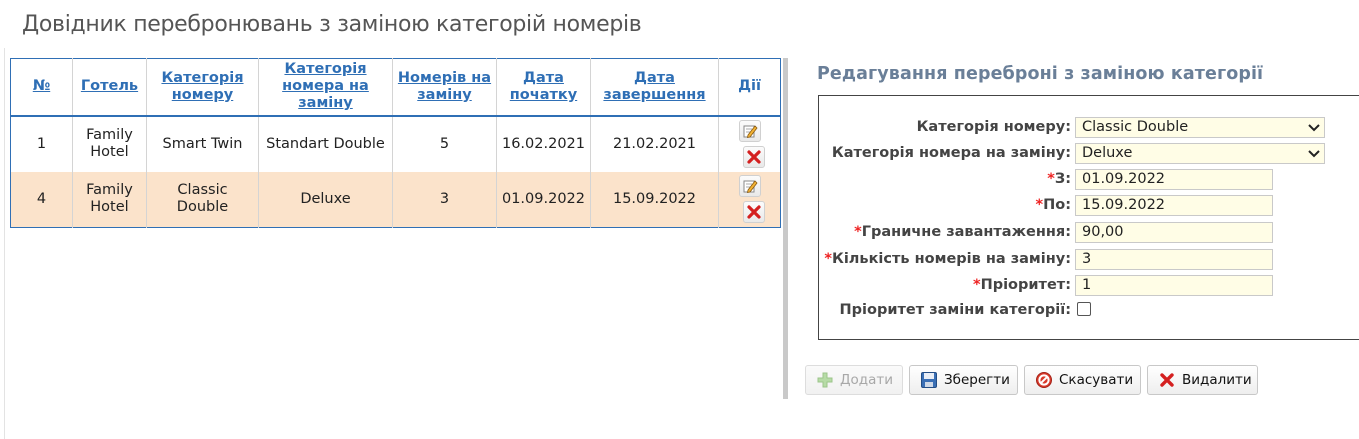 This screenshot has height=439, width=1359. Describe the element at coordinates (867, 380) in the screenshot. I see `add-button-label: Додати` at that location.